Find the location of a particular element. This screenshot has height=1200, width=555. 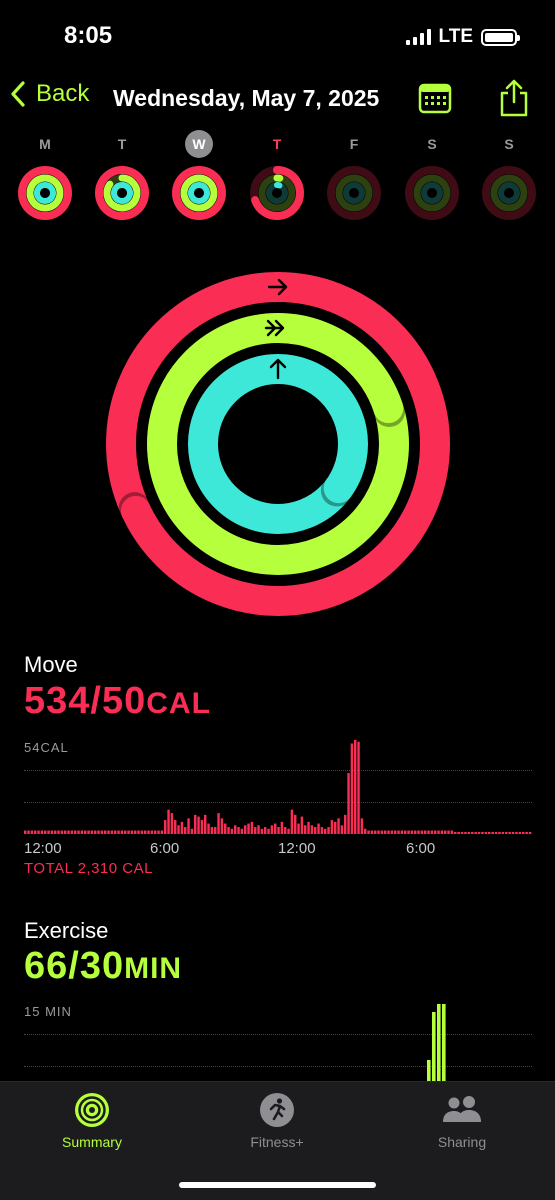

move-chart: 54CAL is located at coordinates (278, 790).